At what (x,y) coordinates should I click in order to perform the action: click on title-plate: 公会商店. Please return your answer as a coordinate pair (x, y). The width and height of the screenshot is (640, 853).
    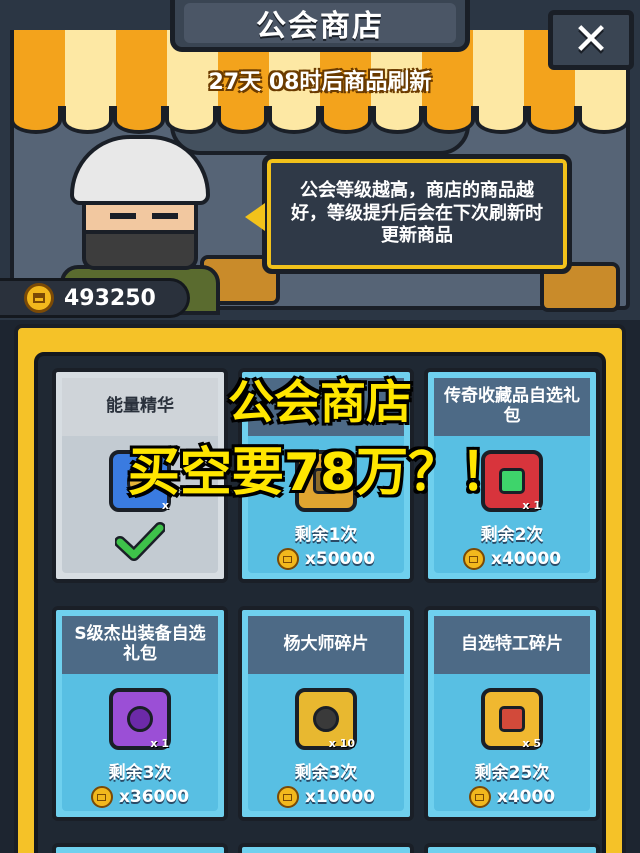
    Looking at the image, I should click on (320, 26).